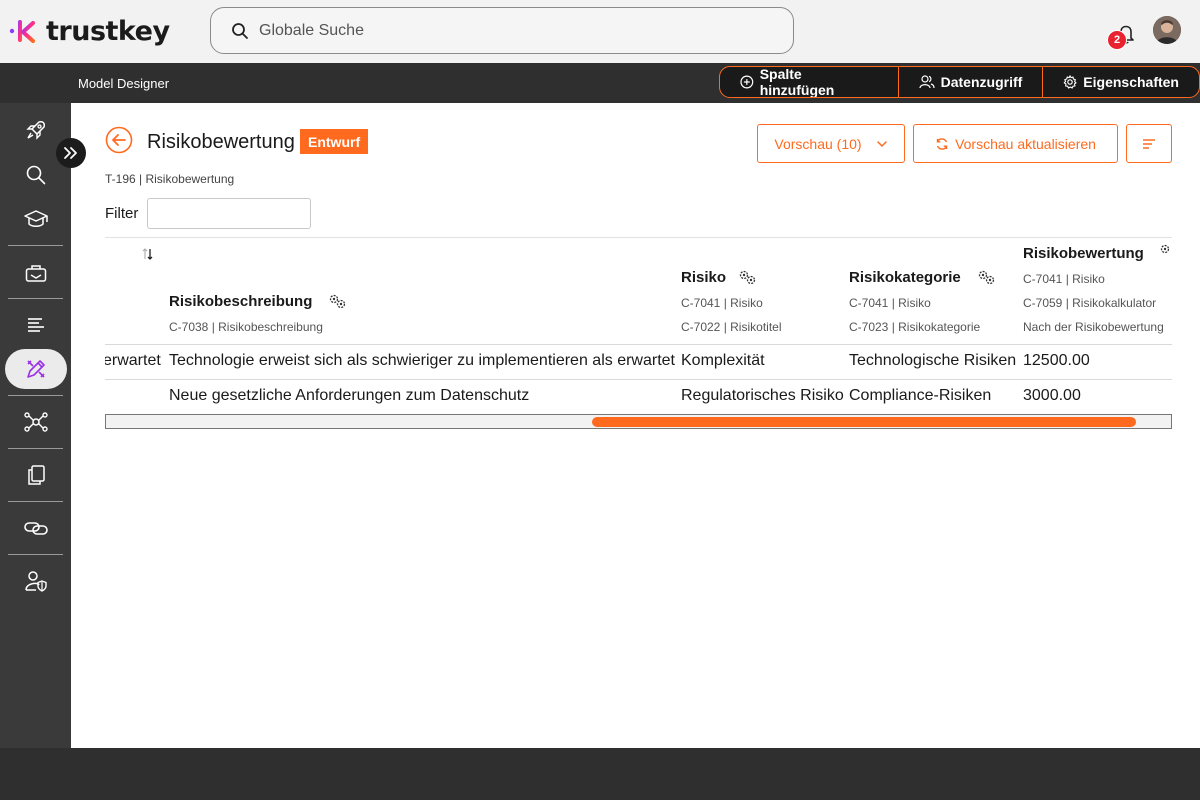 The height and width of the screenshot is (800, 1200). I want to click on sort-lines-icon, so click(1149, 143).